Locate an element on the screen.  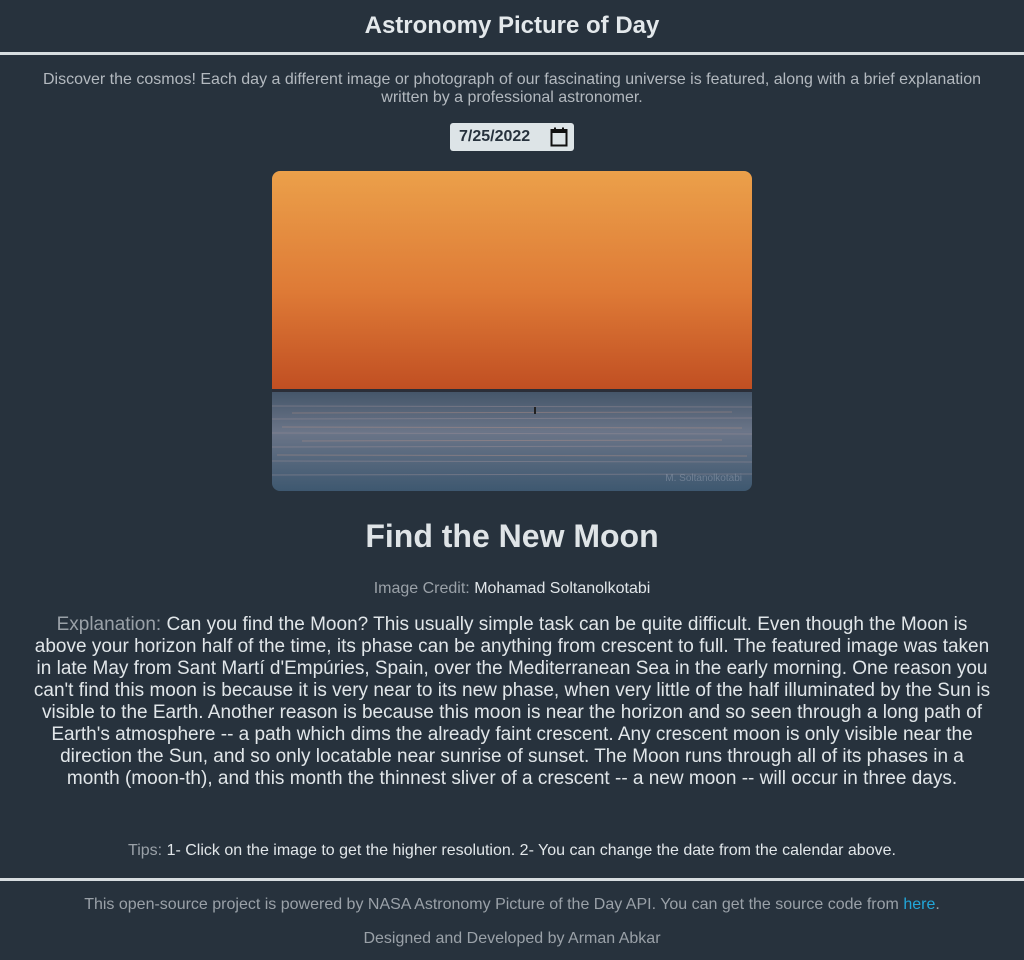
picture-title: Find the New Moon is located at coordinates (512, 536).